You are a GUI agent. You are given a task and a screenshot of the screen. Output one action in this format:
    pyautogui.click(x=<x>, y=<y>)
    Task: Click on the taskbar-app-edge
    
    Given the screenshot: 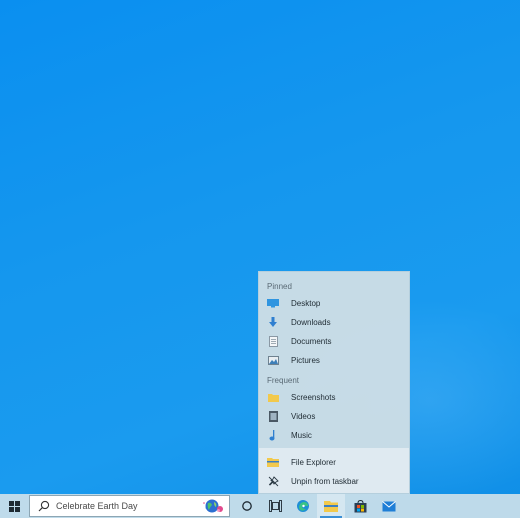 What is the action you would take?
    pyautogui.click(x=303, y=506)
    